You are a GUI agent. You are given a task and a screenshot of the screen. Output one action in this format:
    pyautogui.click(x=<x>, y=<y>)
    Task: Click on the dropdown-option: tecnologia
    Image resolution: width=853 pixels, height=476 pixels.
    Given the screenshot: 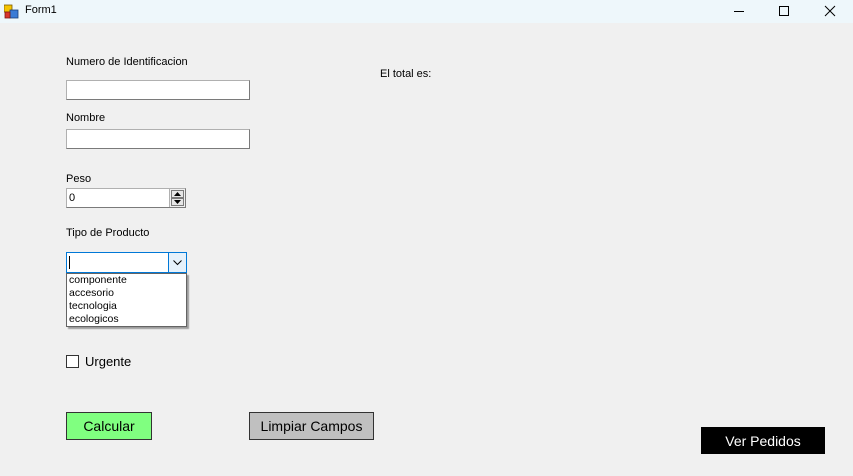 What is the action you would take?
    pyautogui.click(x=126, y=306)
    